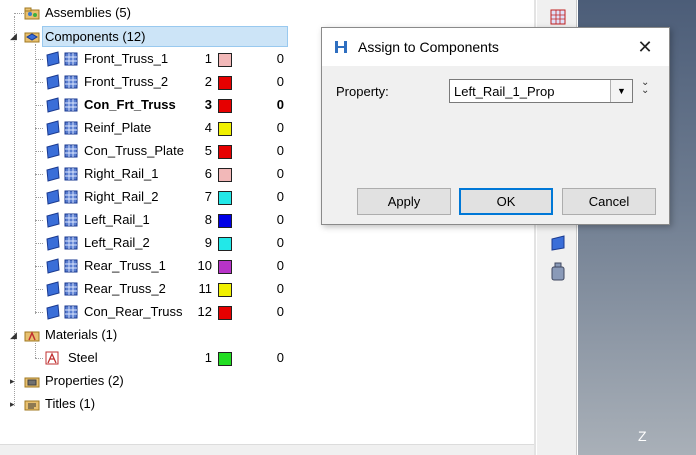 This screenshot has width=696, height=455. I want to click on component-name: Right_Rail_2, so click(121, 196).